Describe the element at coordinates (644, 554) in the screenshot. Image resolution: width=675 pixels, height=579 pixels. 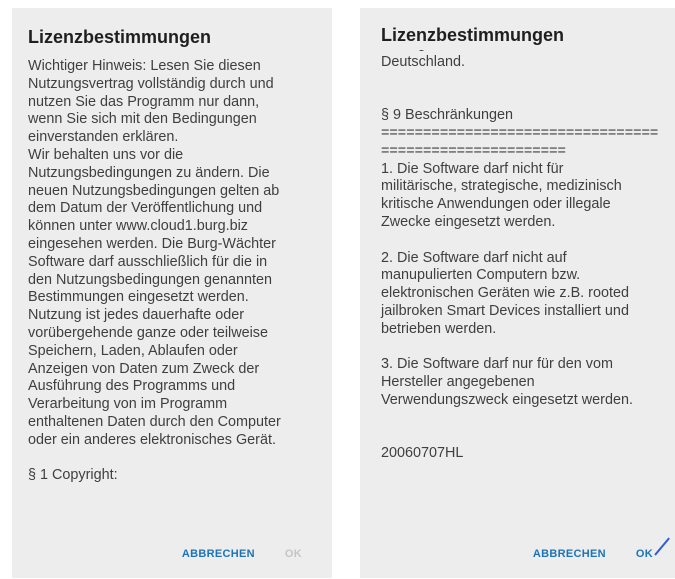
I see `ok-button: OK` at that location.